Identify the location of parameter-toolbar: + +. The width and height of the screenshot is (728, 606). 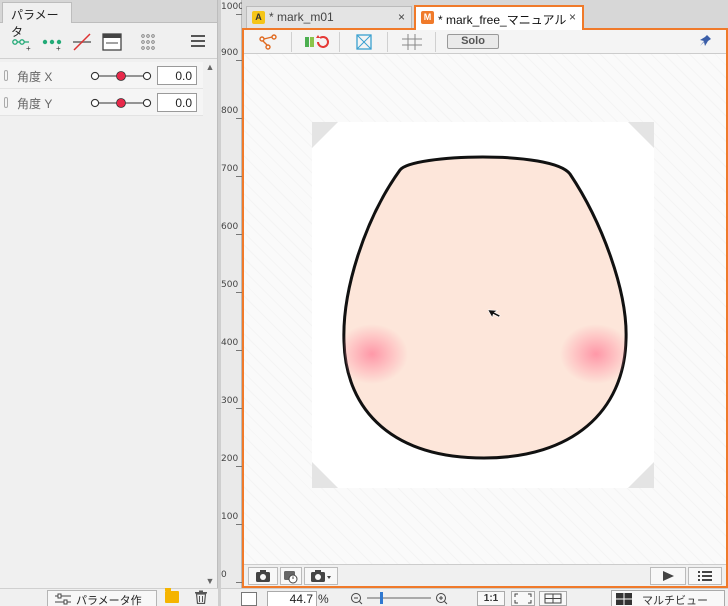
(108, 41).